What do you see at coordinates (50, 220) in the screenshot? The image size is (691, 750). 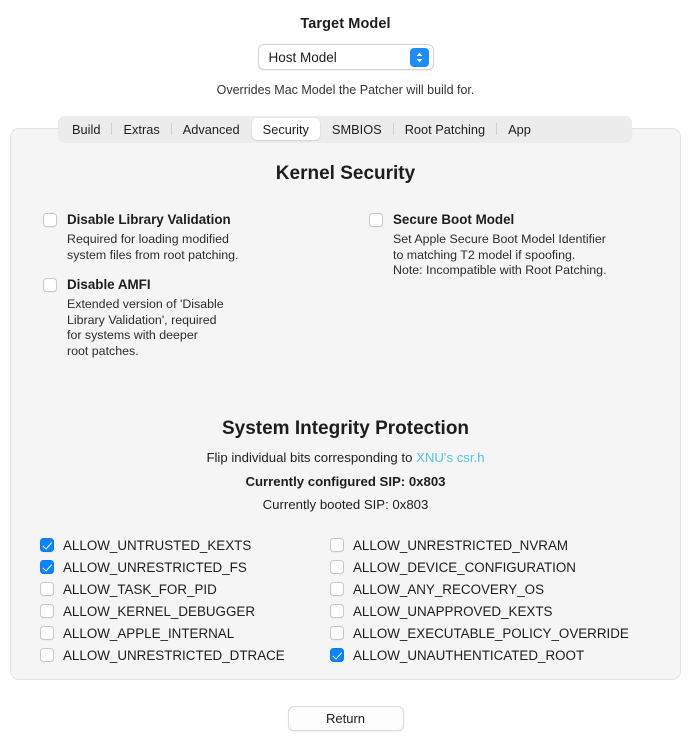 I see `checkbox-disable-library-validation` at bounding box center [50, 220].